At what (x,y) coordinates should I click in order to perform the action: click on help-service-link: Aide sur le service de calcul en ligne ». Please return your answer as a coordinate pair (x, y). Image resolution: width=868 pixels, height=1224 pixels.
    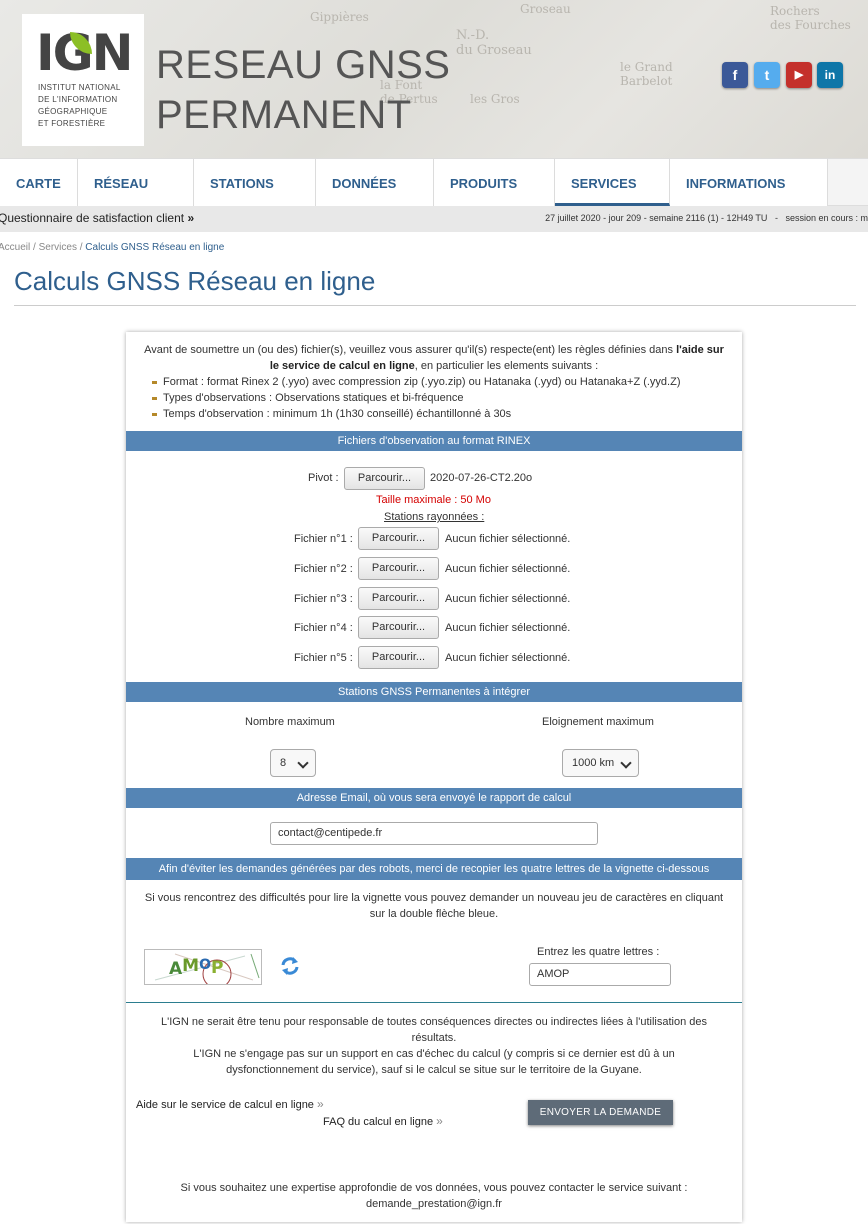
    Looking at the image, I should click on (230, 1104).